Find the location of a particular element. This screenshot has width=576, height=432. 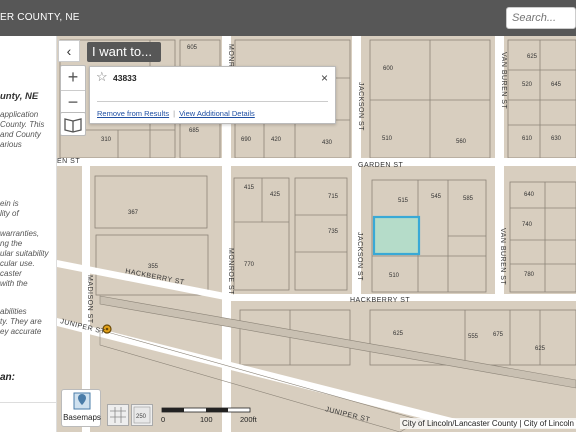

parcel-label: 715 is located at coordinates (333, 197).